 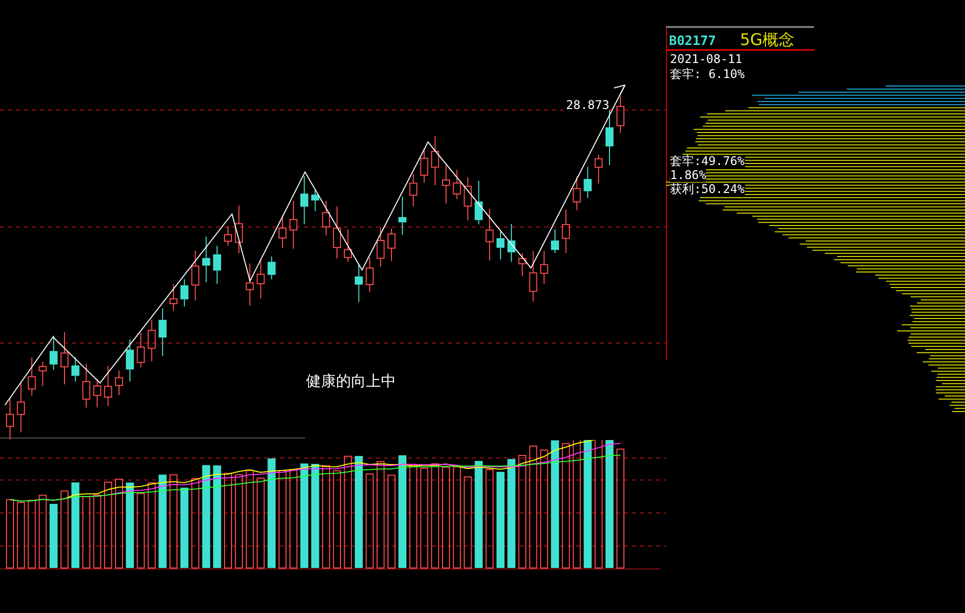 What do you see at coordinates (351, 381) in the screenshot?
I see `trend-text: 健康的向上中` at bounding box center [351, 381].